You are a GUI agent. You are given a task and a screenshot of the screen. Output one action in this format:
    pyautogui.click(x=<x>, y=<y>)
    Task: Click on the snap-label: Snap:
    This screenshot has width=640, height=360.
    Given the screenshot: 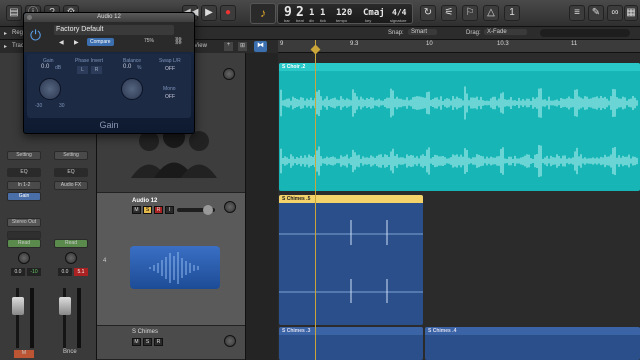 What is the action you would take?
    pyautogui.click(x=396, y=33)
    